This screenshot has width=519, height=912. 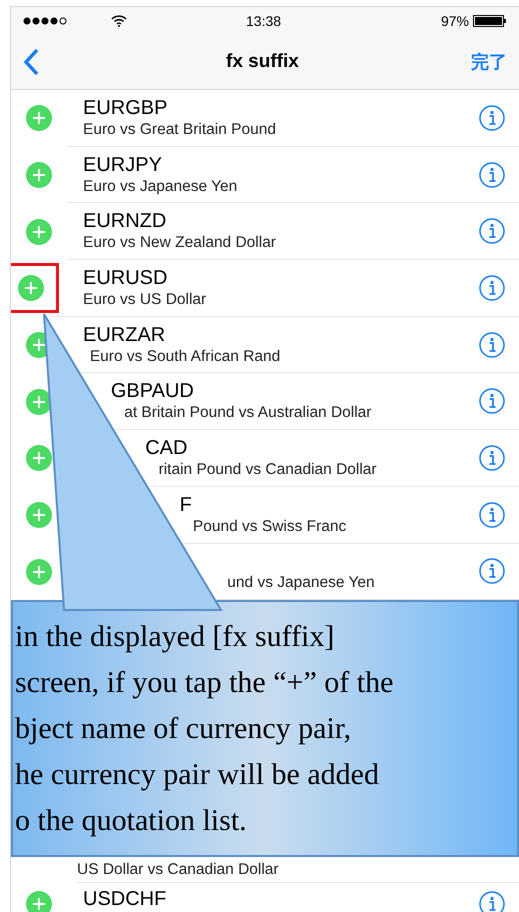 I want to click on battery-icon, so click(x=490, y=21).